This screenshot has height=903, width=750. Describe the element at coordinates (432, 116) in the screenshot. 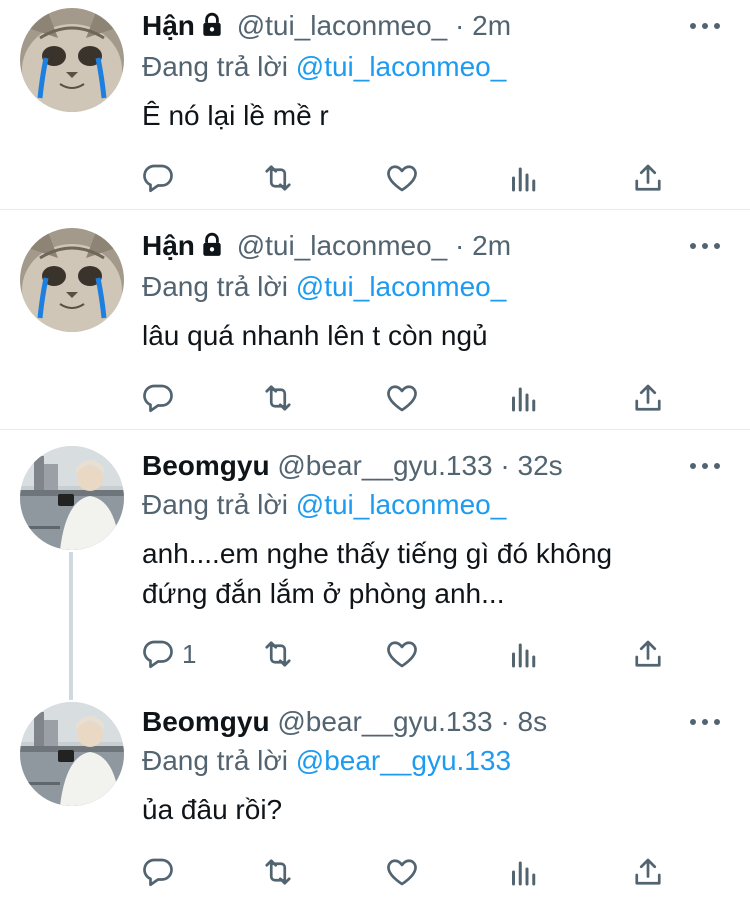

I see `tweet-text: Ê nó lại lề mề r` at that location.